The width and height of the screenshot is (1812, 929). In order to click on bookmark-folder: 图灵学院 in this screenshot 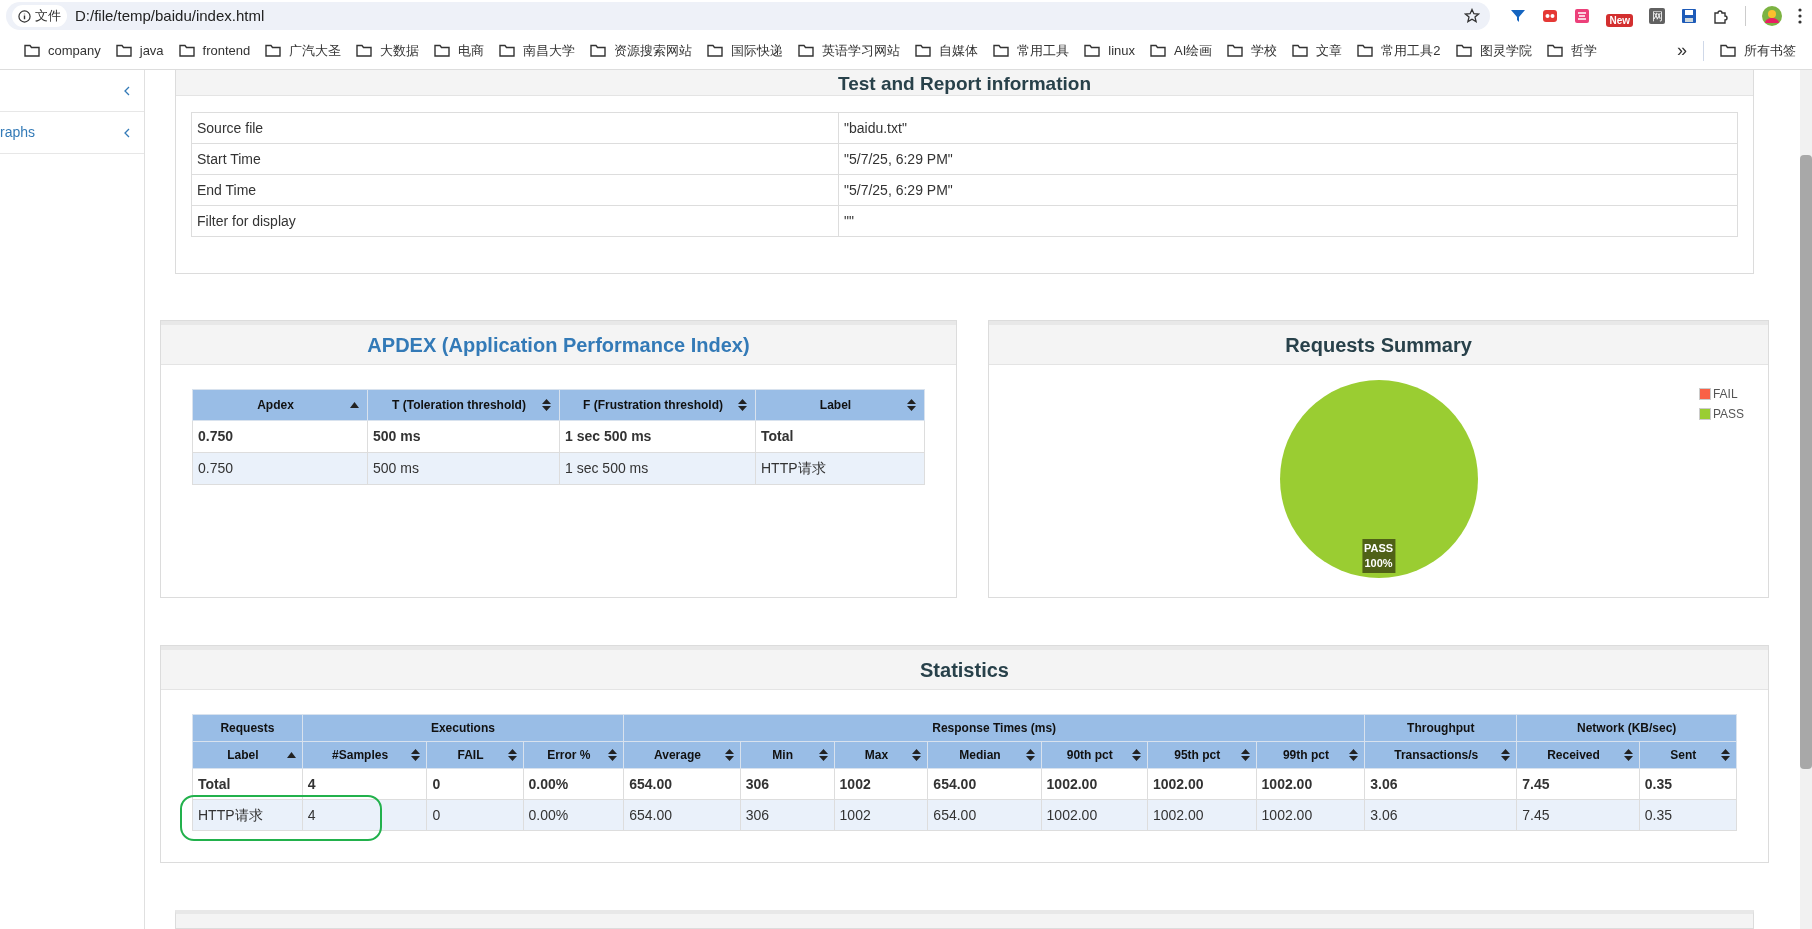, I will do `click(1493, 50)`.